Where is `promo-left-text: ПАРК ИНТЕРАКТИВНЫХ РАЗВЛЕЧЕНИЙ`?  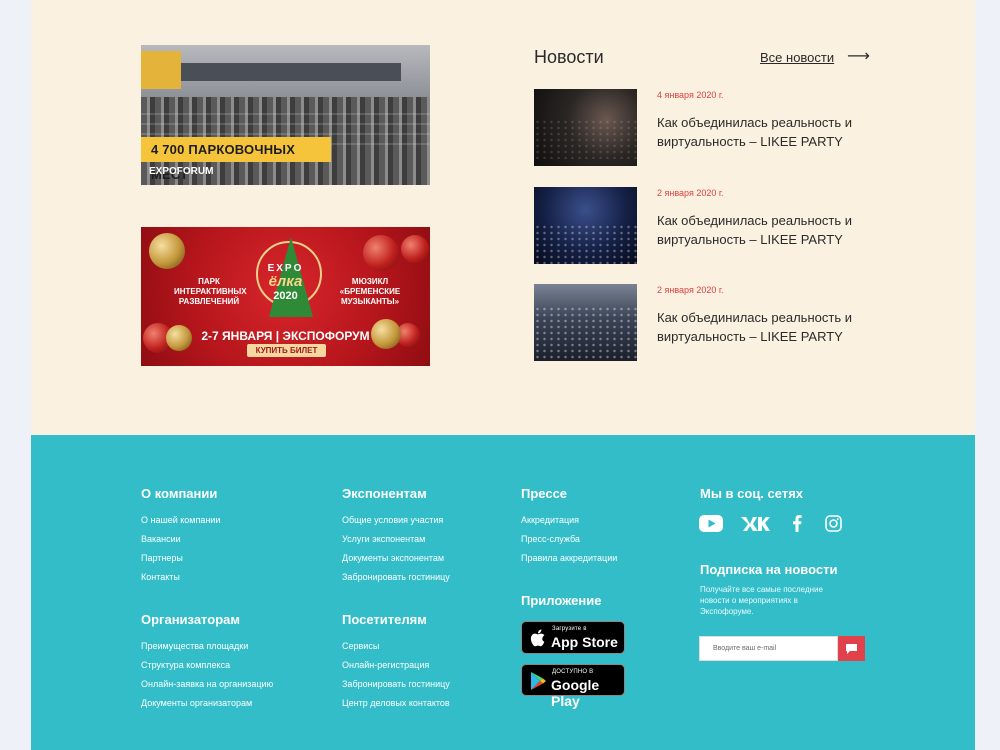
promo-left-text: ПАРК ИНТЕРАКТИВНЫХ РАЗВЛЕЧЕНИЙ is located at coordinates (210, 291).